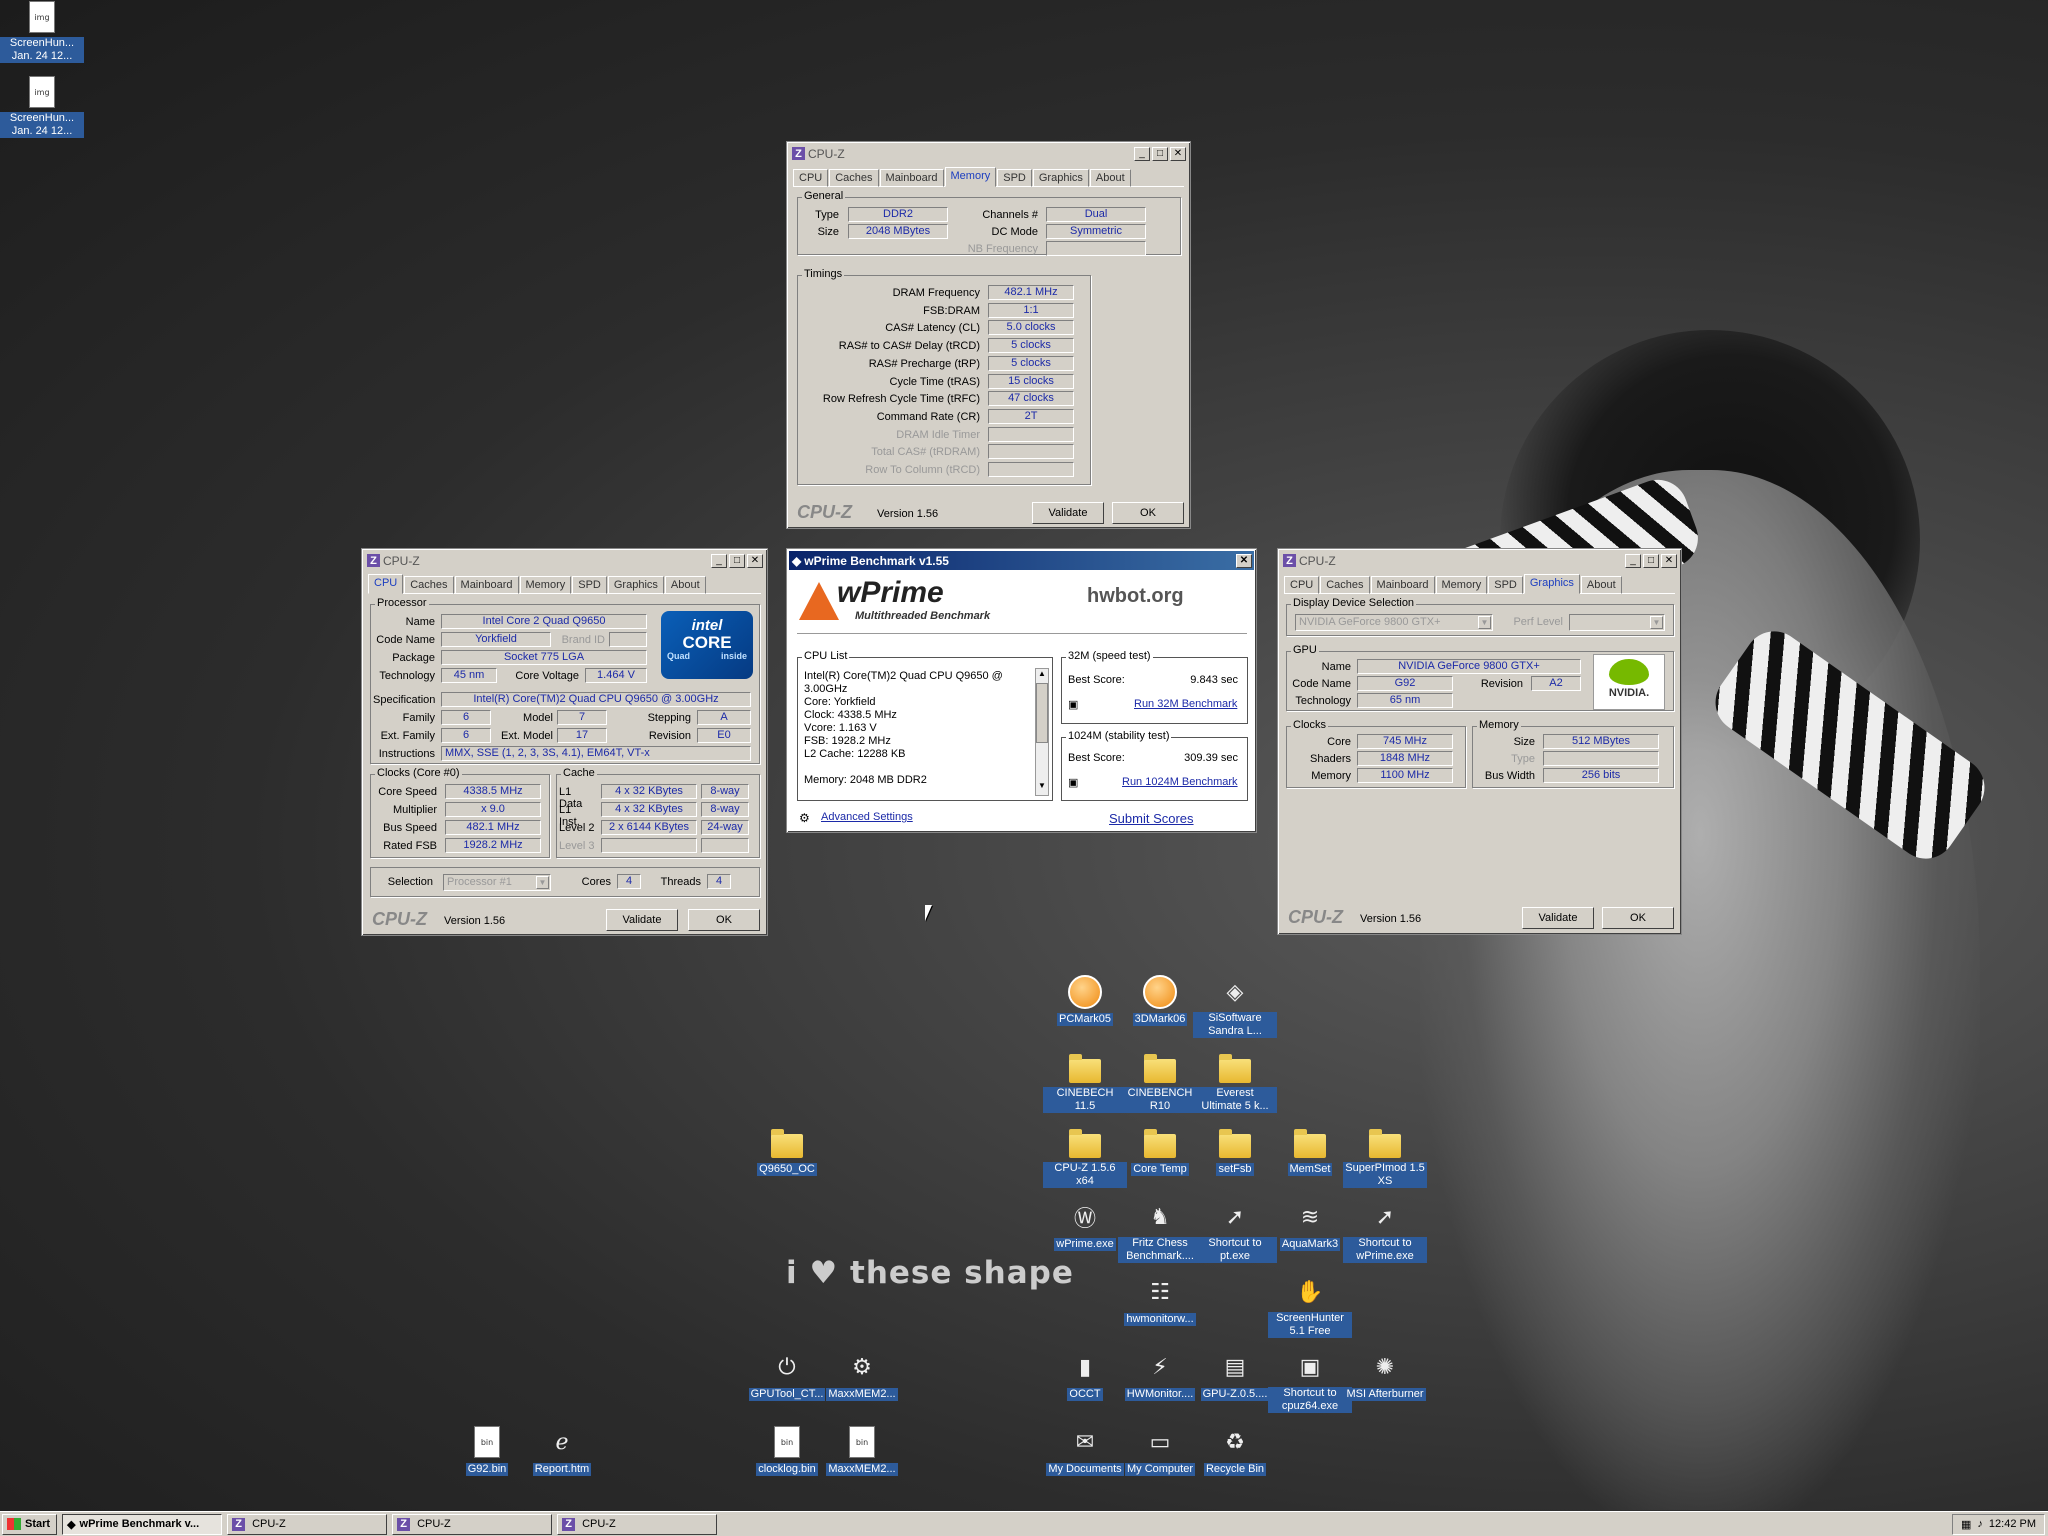 This screenshot has width=2048, height=1536. I want to click on desktop-icon: CPU-Z 1.5.6 x64, so click(1085, 1156).